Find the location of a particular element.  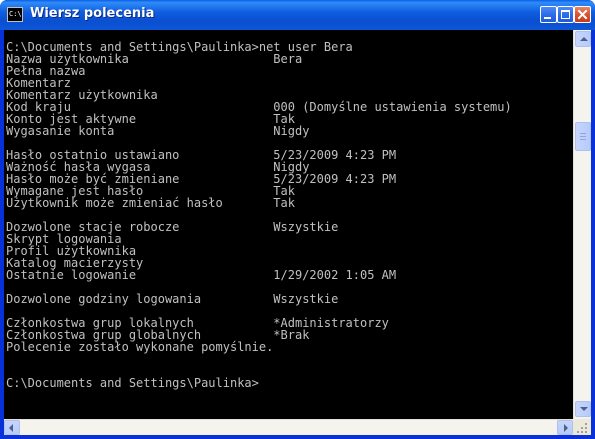

scroll-down-button is located at coordinates (583, 409).